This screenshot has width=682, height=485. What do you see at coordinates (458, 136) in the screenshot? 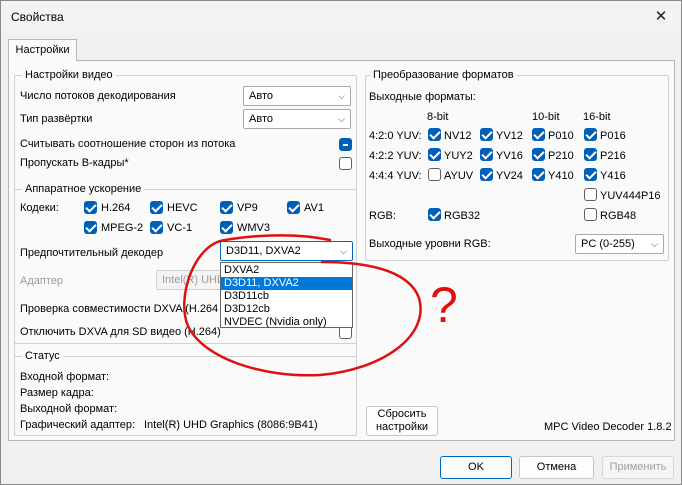
I see `nv12-label: NV12` at bounding box center [458, 136].